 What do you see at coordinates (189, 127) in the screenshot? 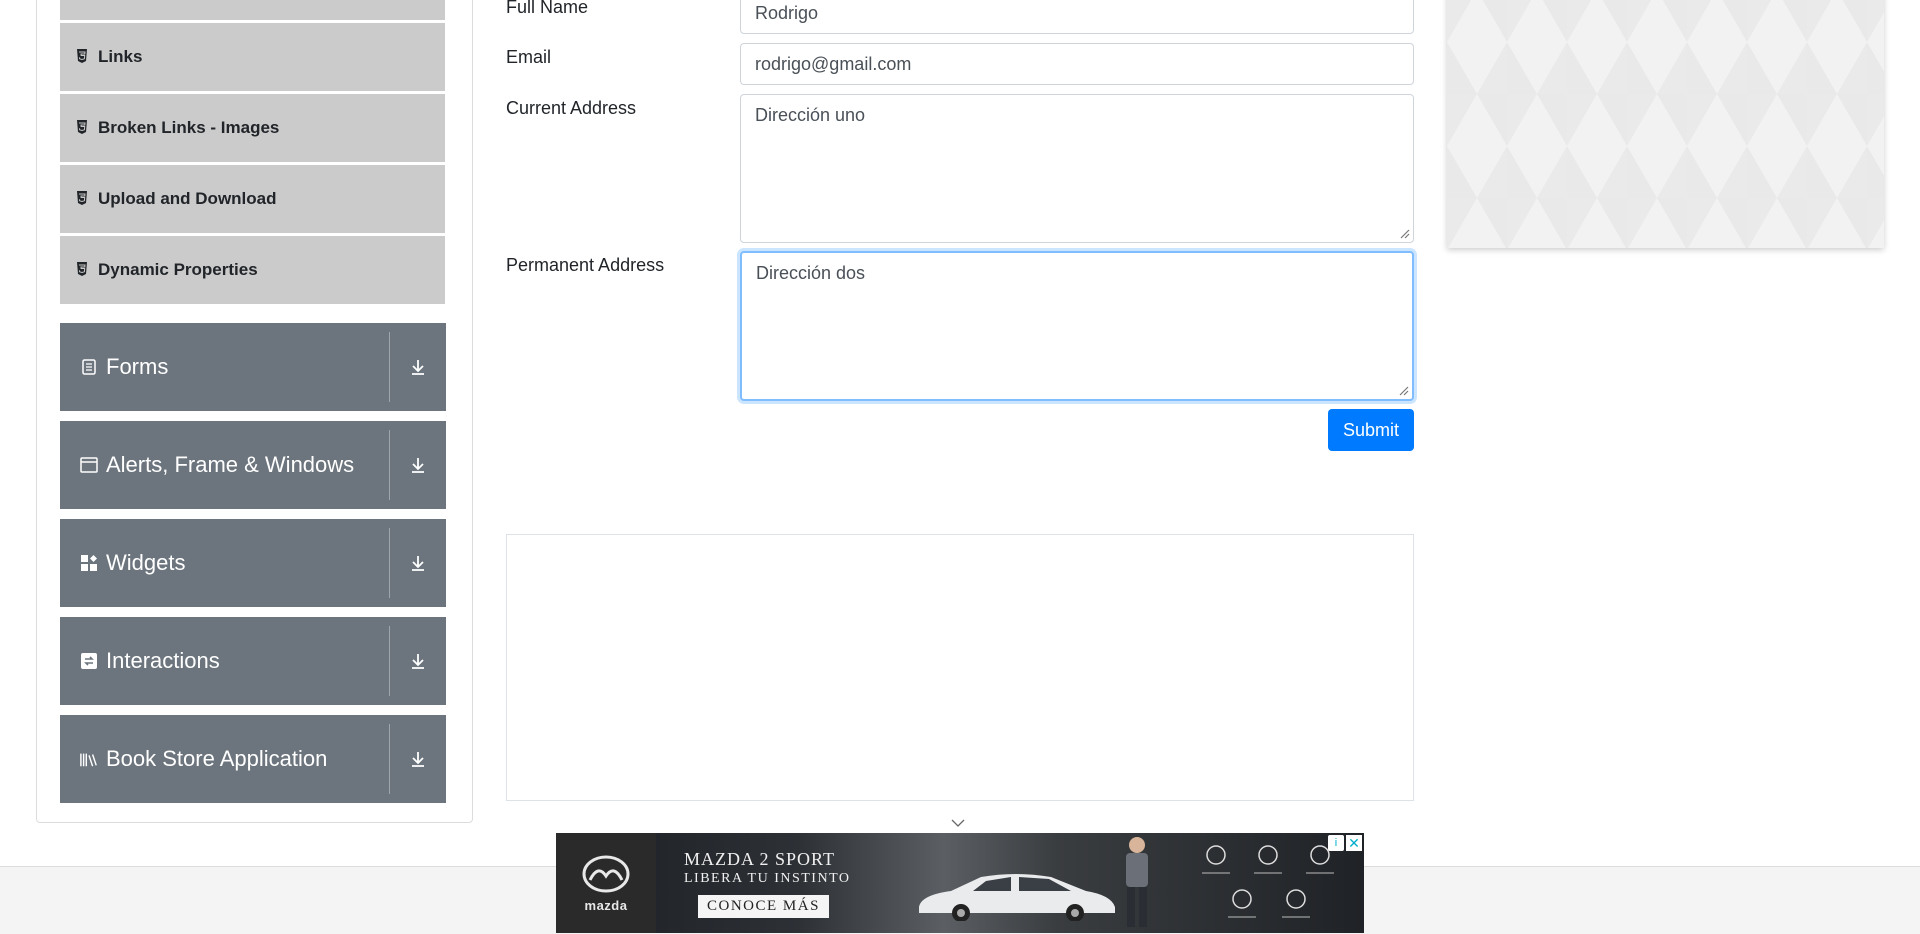
I see `sidebar-item-label: Broken Links - Images` at bounding box center [189, 127].